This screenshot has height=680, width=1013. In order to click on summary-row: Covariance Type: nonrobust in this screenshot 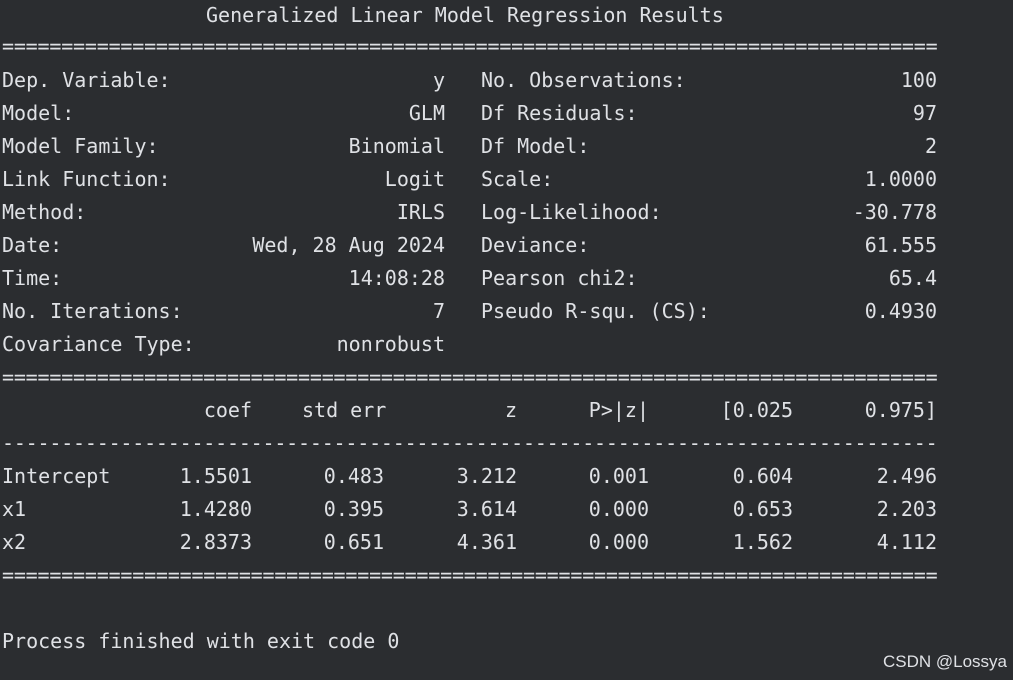, I will do `click(469, 344)`.